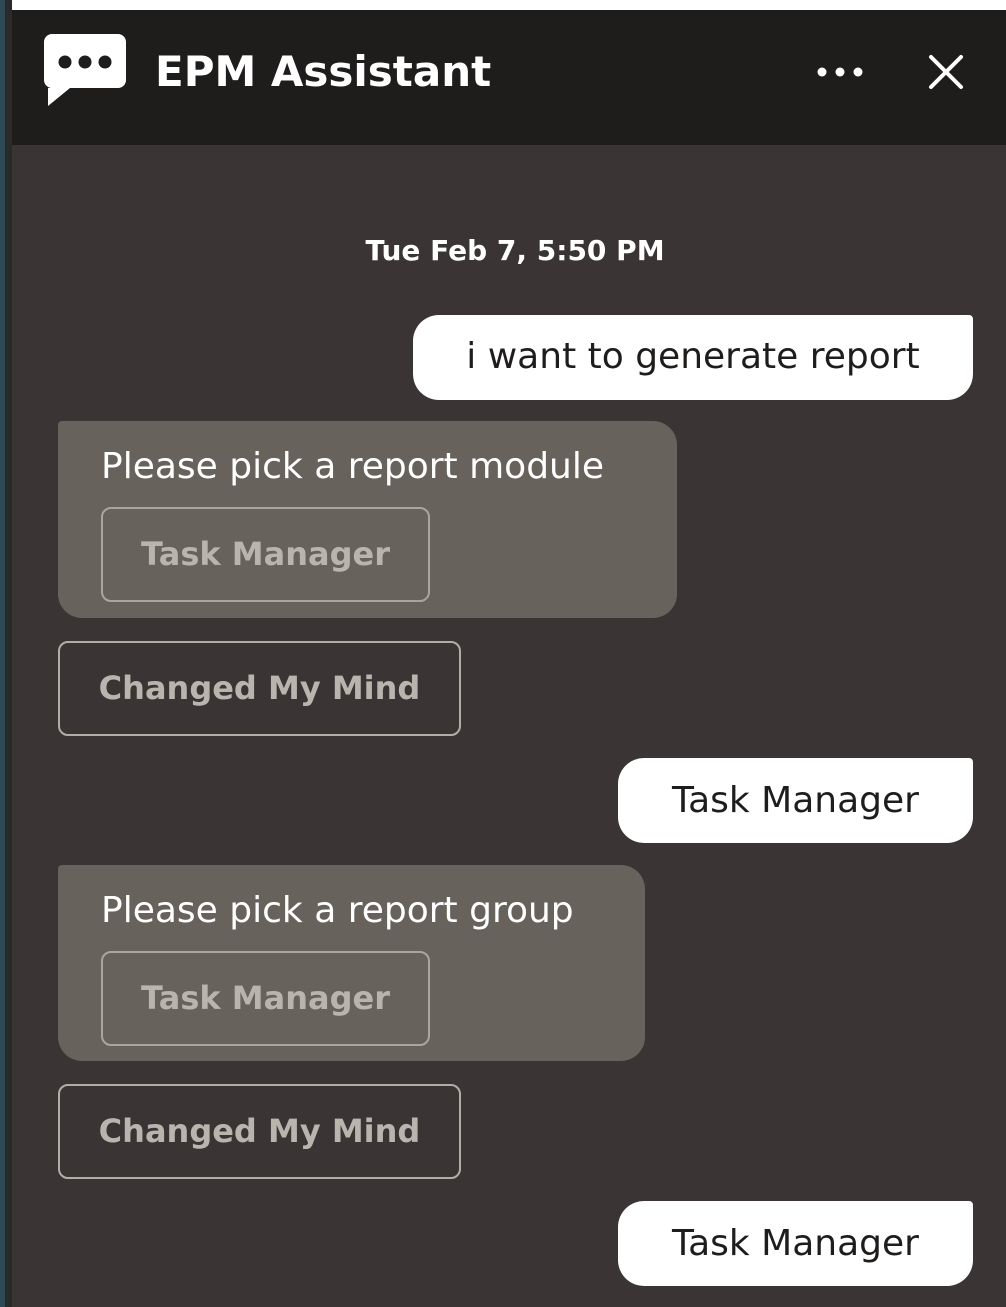 The image size is (1006, 1307). What do you see at coordinates (509, 77) in the screenshot?
I see `assistant-header: EPM Assistant` at bounding box center [509, 77].